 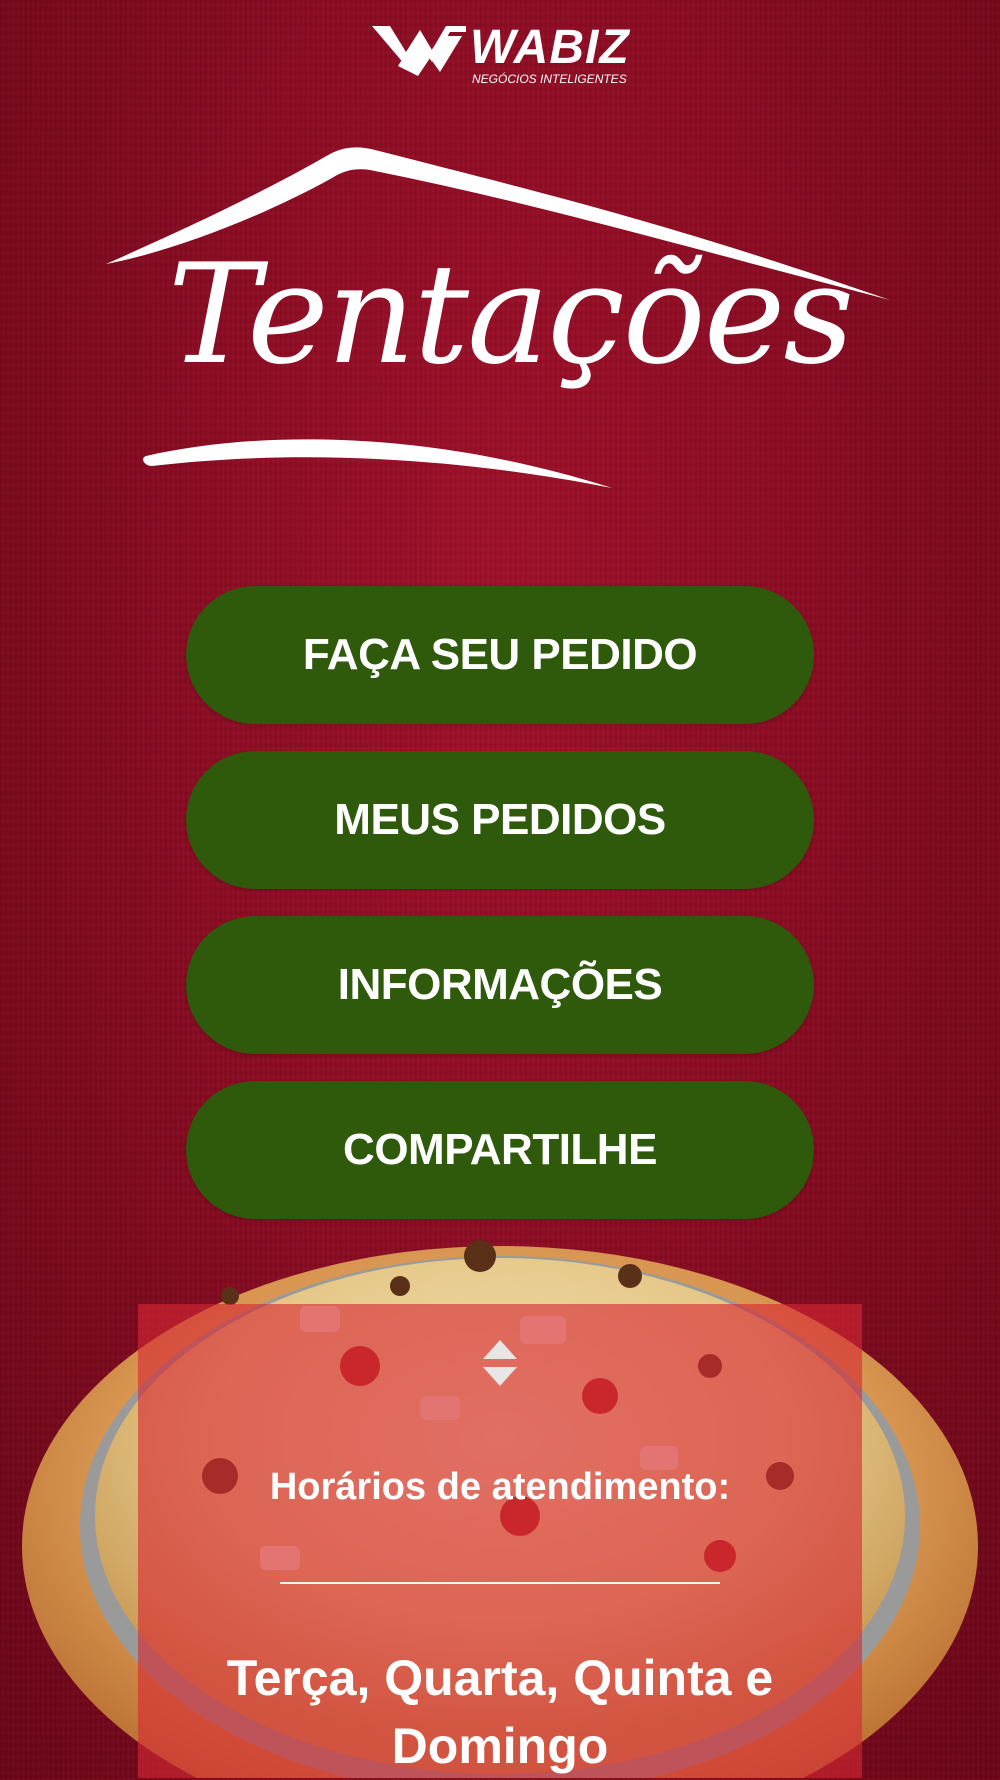 I want to click on brand-tagline: NEGÓCIOS INTELIGENTES, so click(x=549, y=79).